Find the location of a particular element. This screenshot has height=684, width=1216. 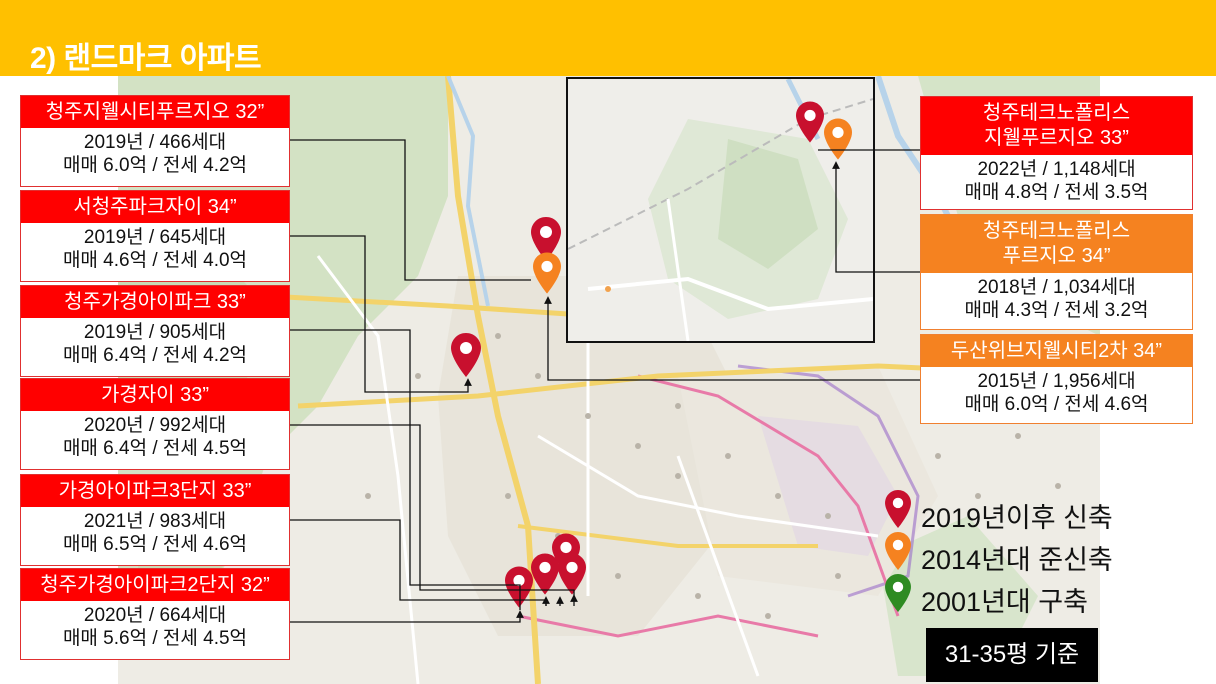

apartment-year-units: 2020년 / 992세대 is located at coordinates (155, 425).